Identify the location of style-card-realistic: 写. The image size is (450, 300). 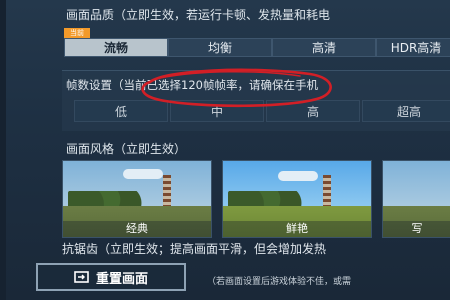
(416, 199).